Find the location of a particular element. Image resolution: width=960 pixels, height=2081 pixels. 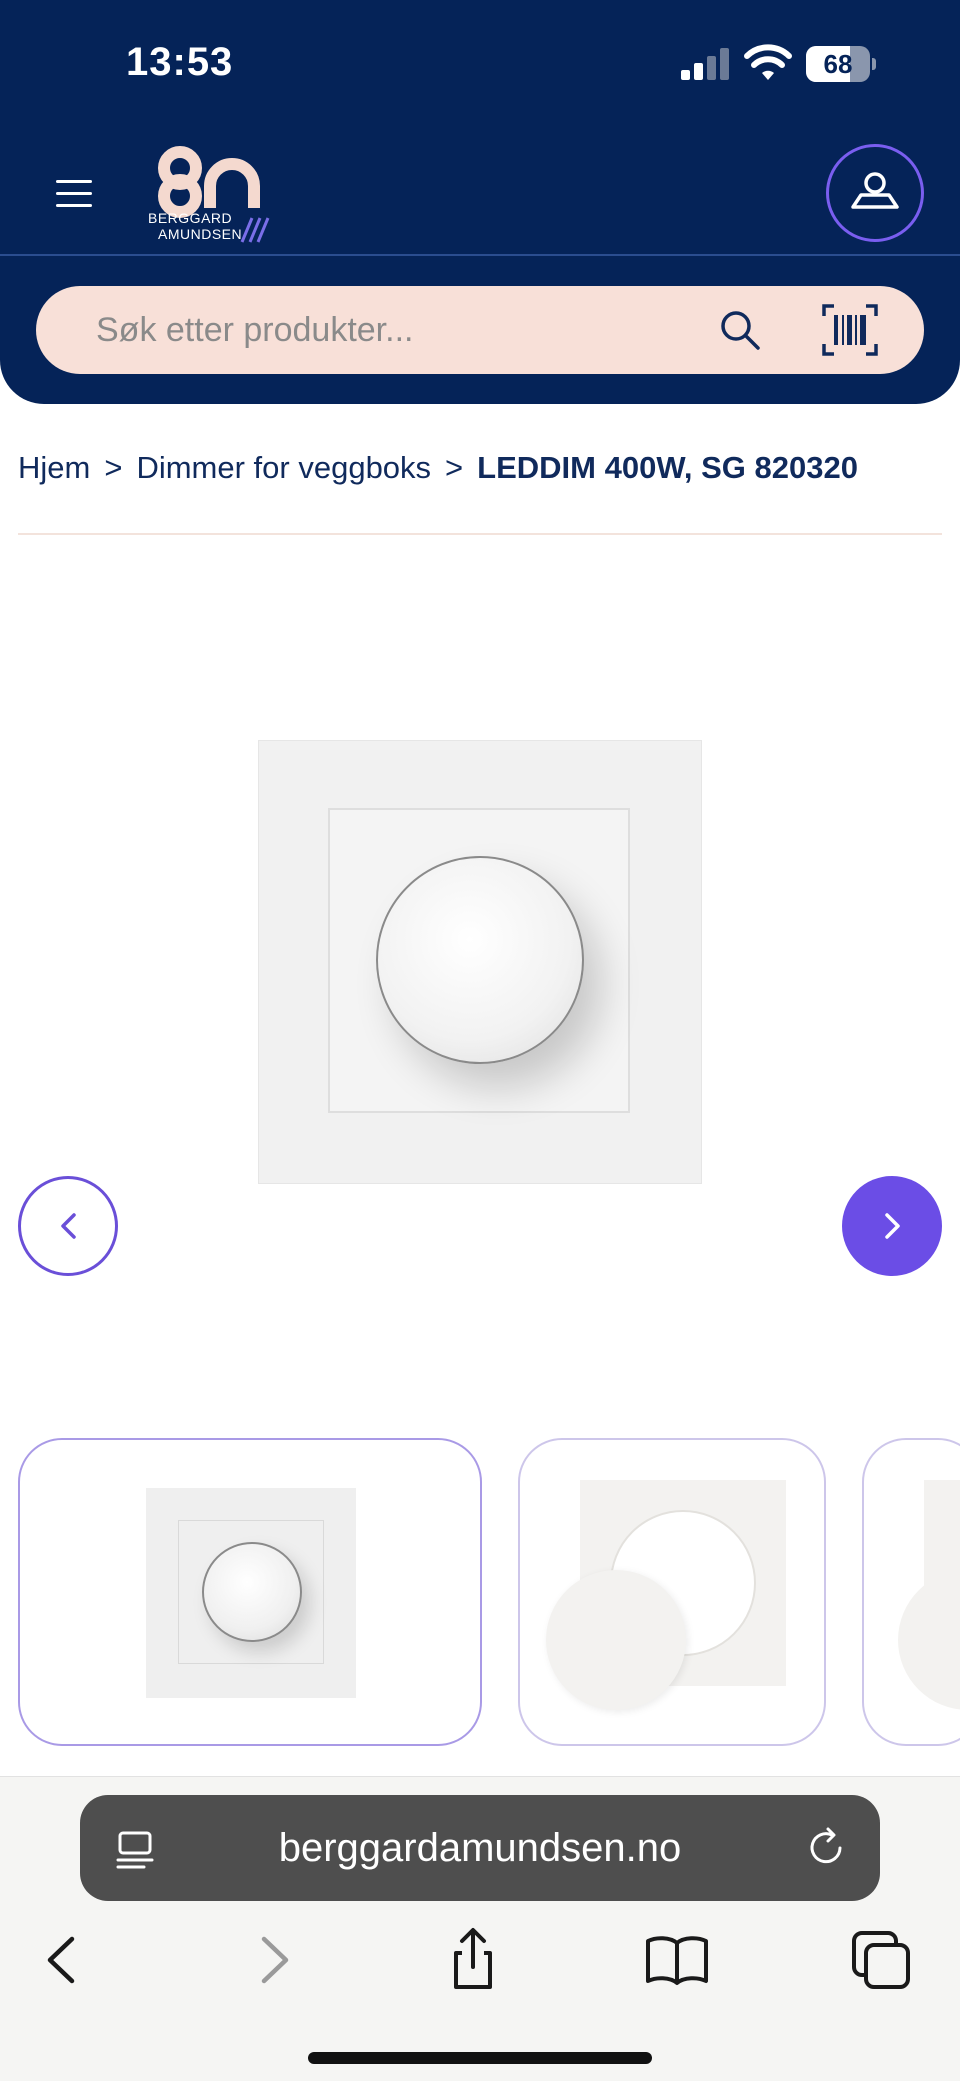

tabs-icon is located at coordinates (881, 1960).